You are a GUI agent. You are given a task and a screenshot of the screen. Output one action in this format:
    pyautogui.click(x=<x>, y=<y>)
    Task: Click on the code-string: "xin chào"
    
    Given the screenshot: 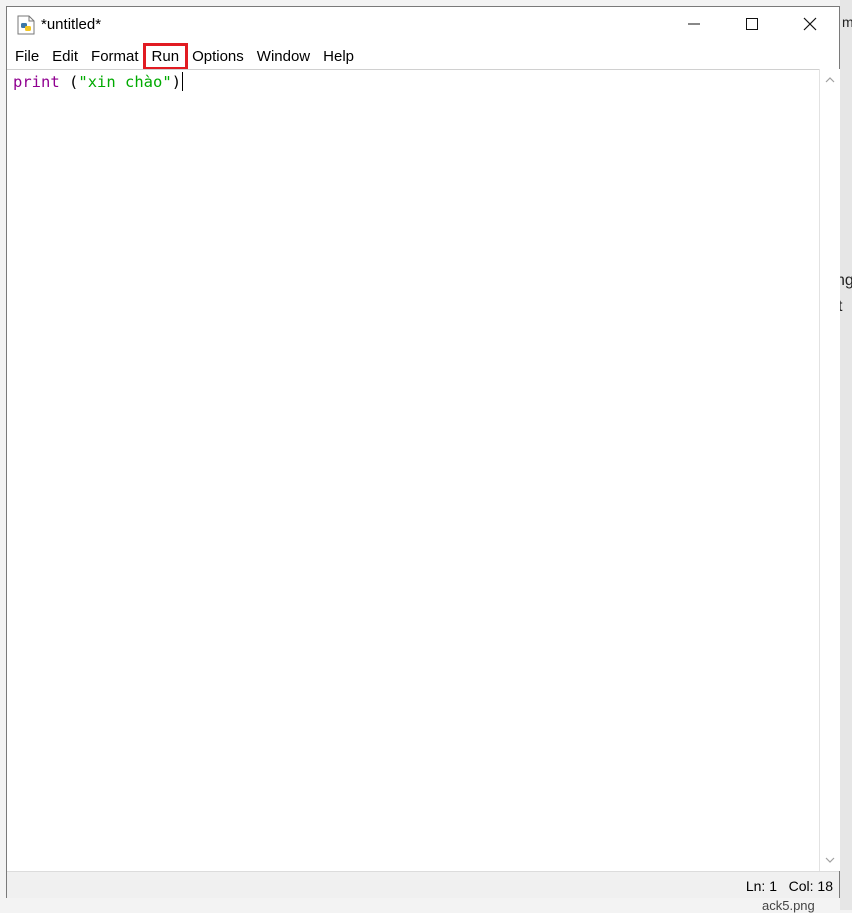 What is the action you would take?
    pyautogui.click(x=125, y=82)
    